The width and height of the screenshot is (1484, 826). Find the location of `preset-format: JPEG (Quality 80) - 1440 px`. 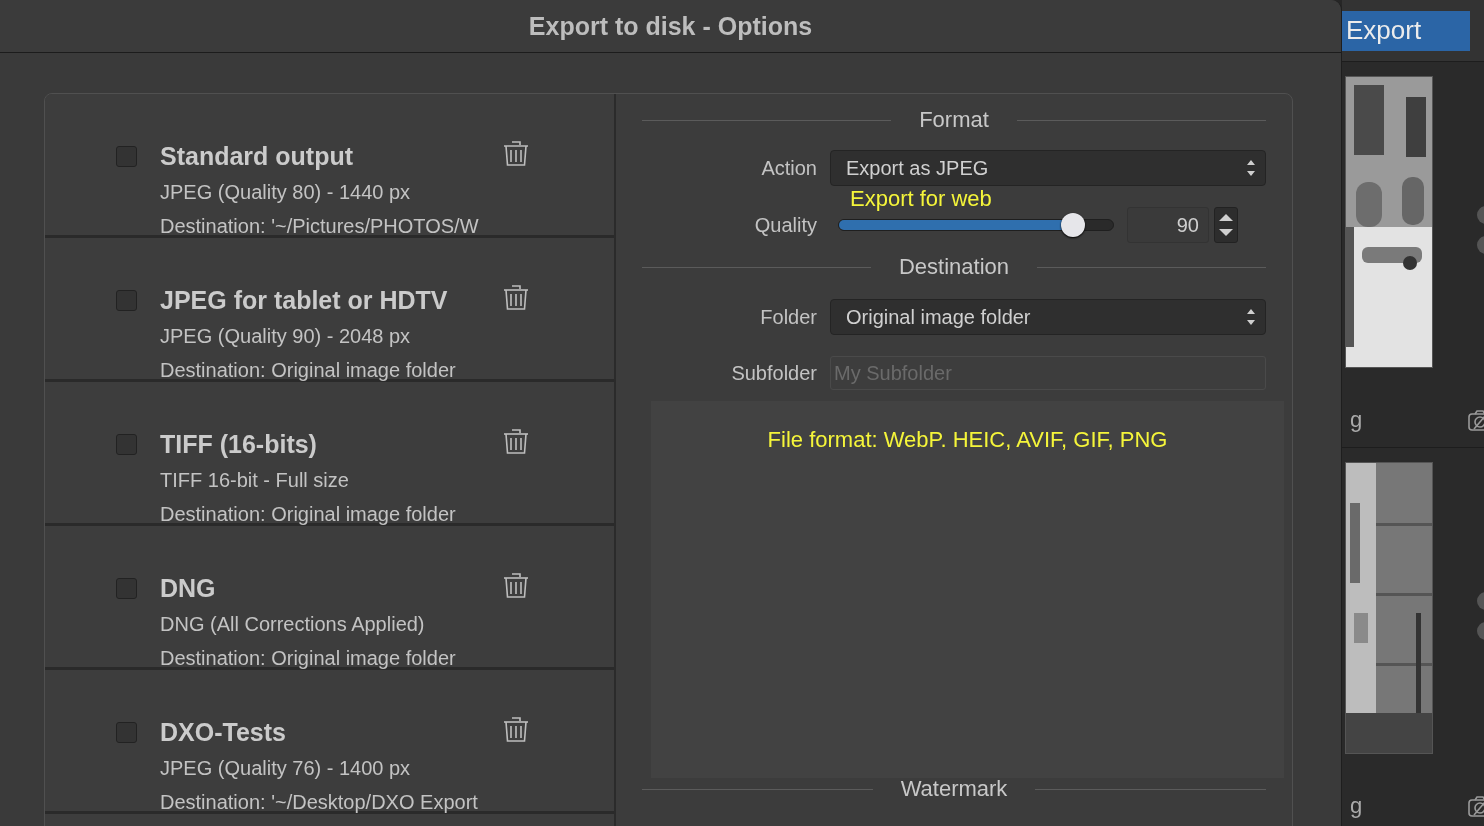

preset-format: JPEG (Quality 80) - 1440 px is located at coordinates (286, 192).